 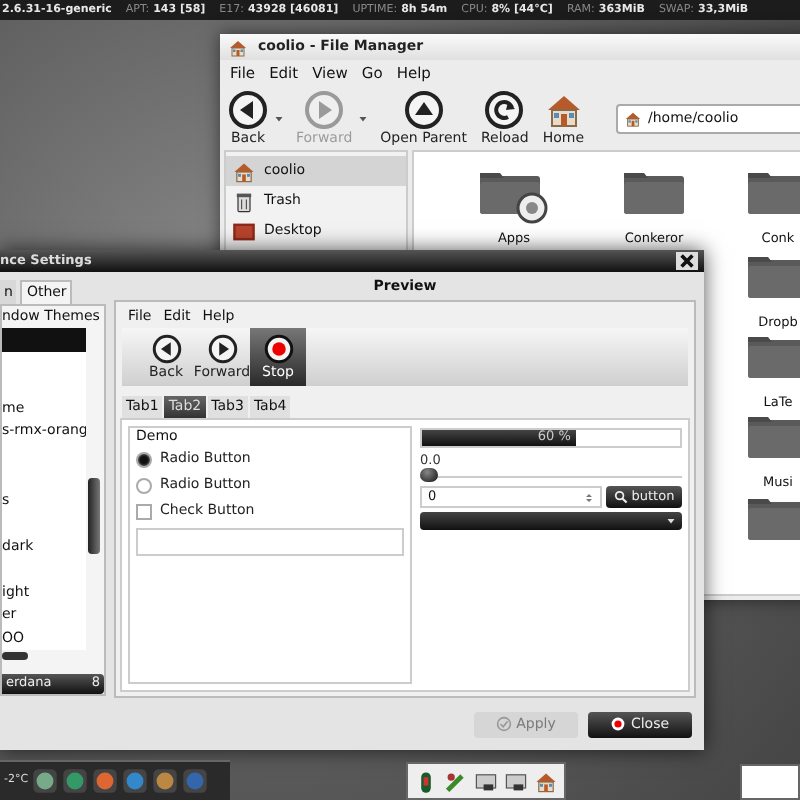 What do you see at coordinates (514, 196) in the screenshot?
I see `folder-gear-icon` at bounding box center [514, 196].